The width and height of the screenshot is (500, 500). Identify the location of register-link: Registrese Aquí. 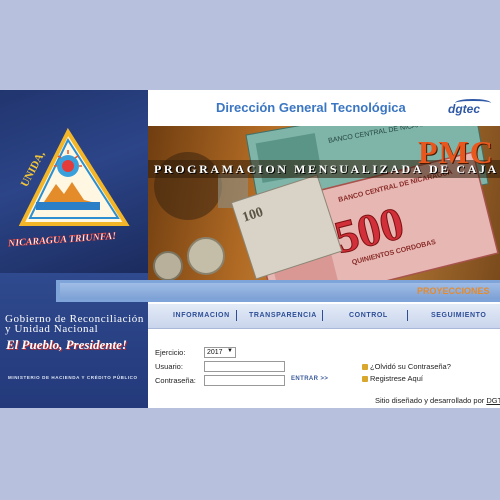
(392, 378).